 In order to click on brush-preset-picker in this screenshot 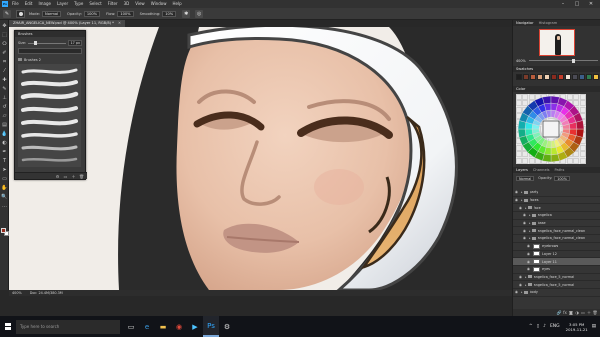, I will do `click(20, 13)`.